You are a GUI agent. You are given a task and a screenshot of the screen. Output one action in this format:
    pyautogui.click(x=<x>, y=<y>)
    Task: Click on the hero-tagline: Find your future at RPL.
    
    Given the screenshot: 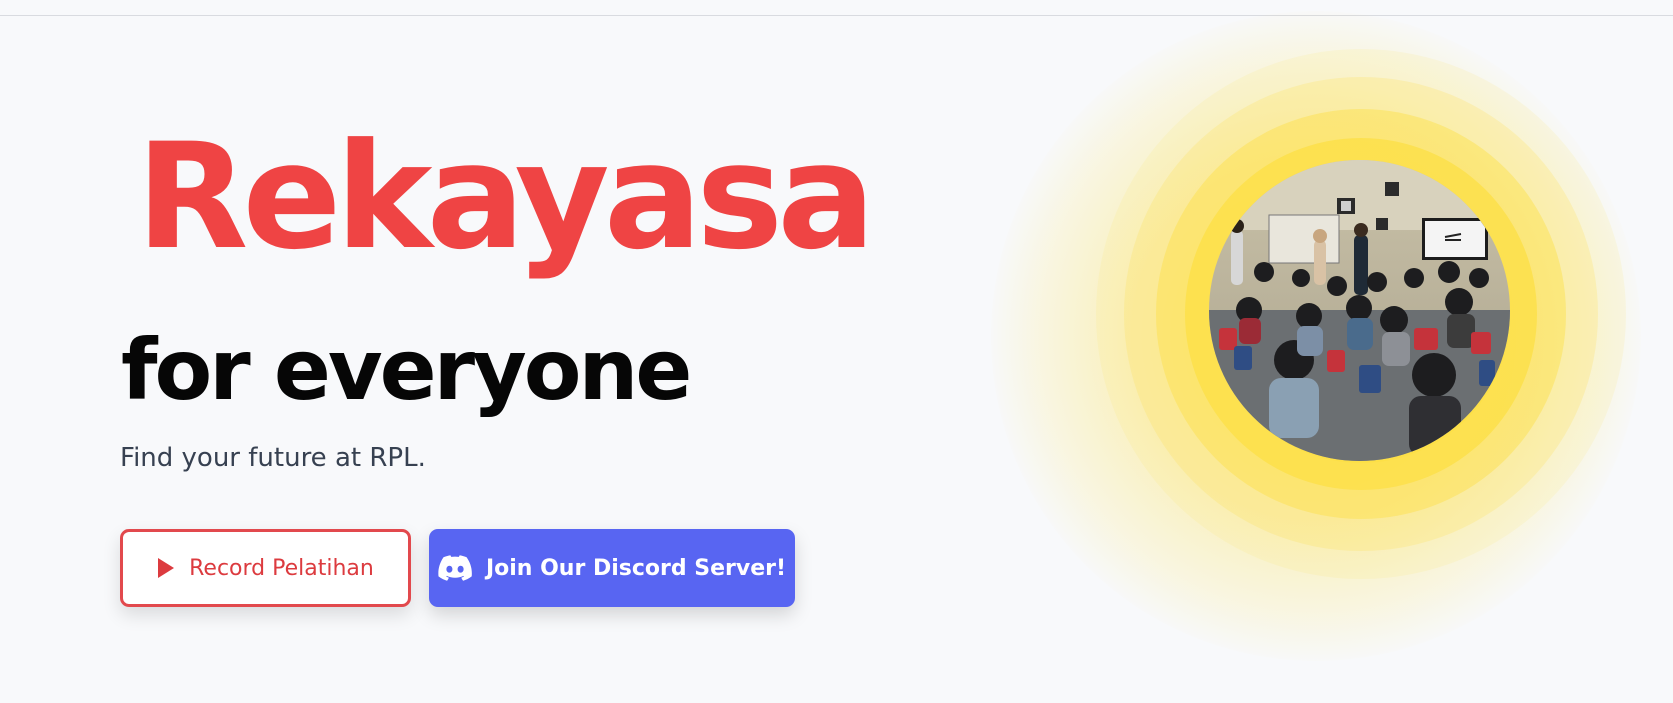 What is the action you would take?
    pyautogui.click(x=273, y=458)
    